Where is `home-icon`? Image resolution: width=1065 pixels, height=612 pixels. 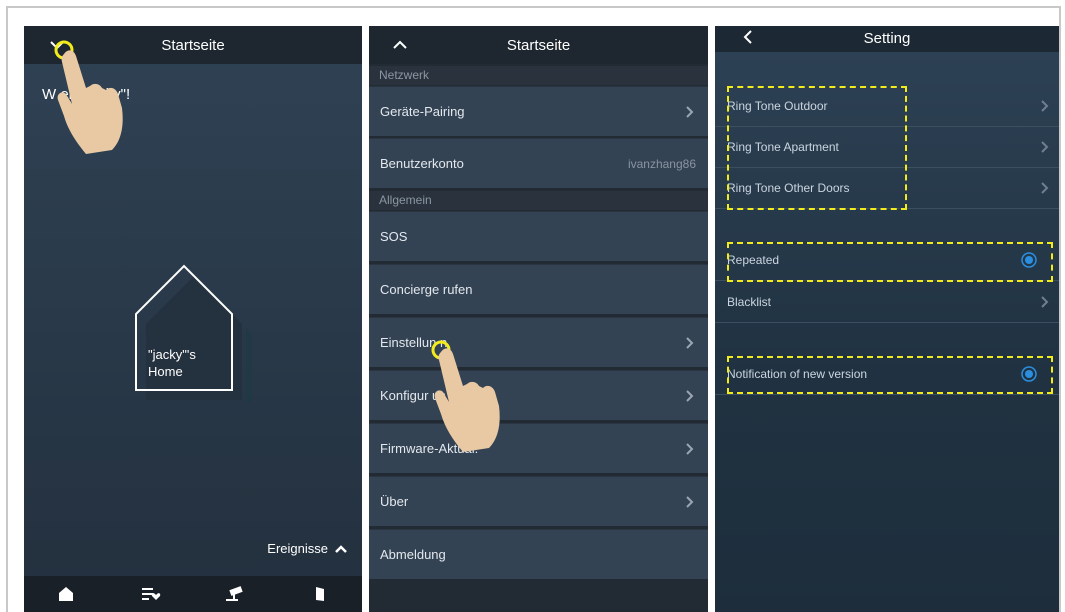 home-icon is located at coordinates (66, 594).